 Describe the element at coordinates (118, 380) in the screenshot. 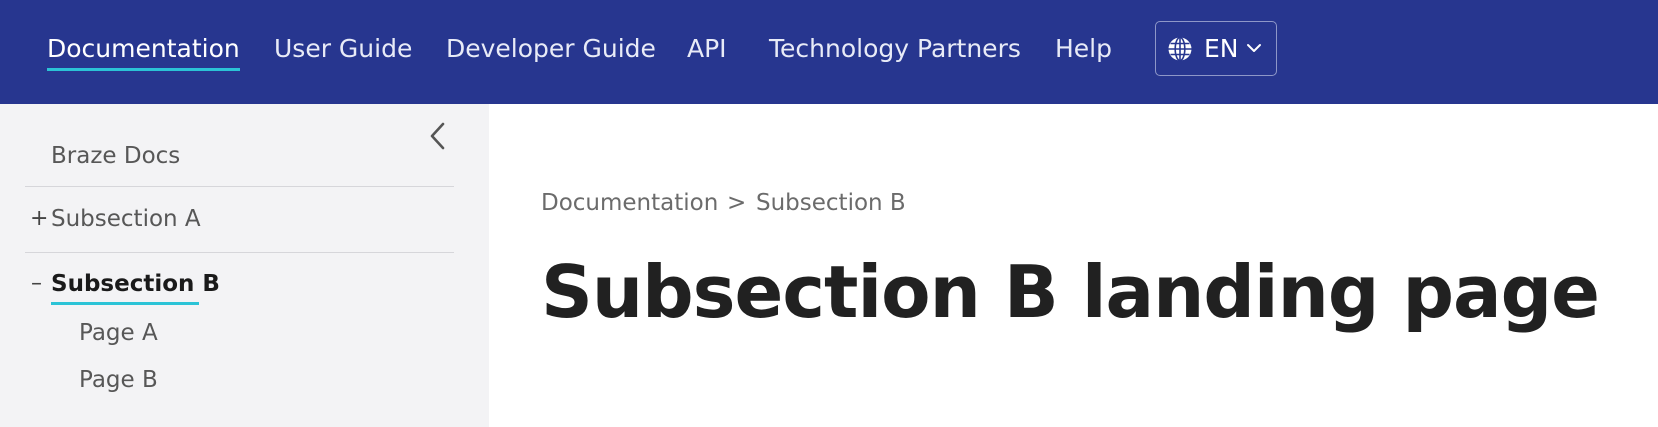

I see `sidebar-item-page-b: Page B` at that location.